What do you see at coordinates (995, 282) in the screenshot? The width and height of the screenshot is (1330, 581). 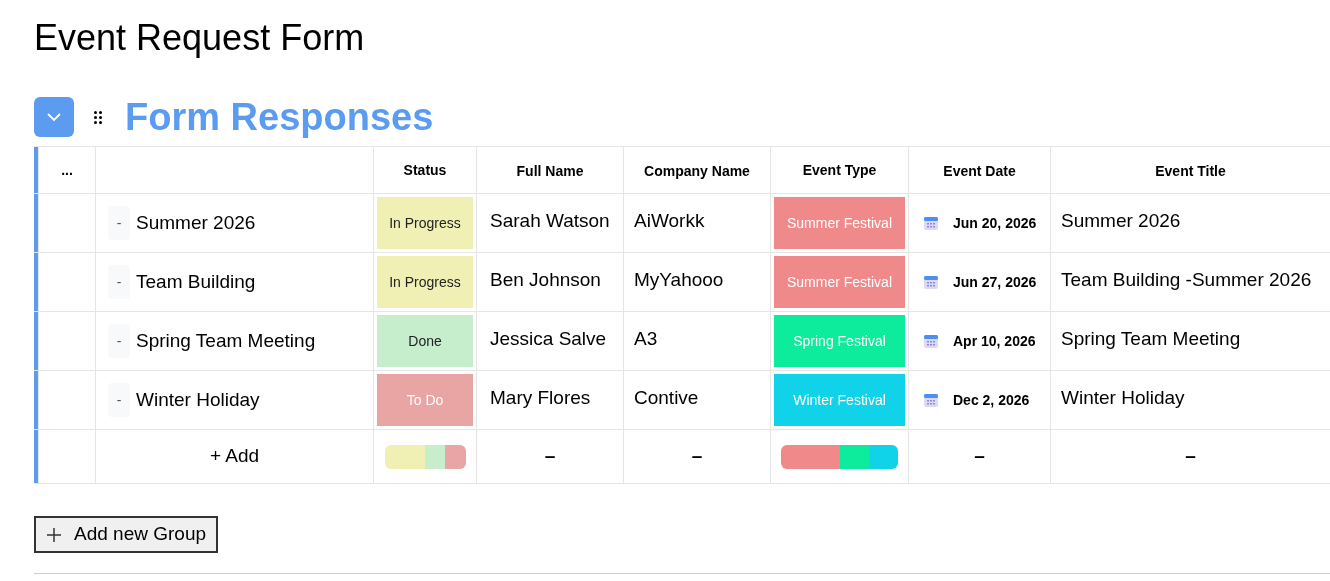 I see `event-date-text: Jun 27, 2026` at bounding box center [995, 282].